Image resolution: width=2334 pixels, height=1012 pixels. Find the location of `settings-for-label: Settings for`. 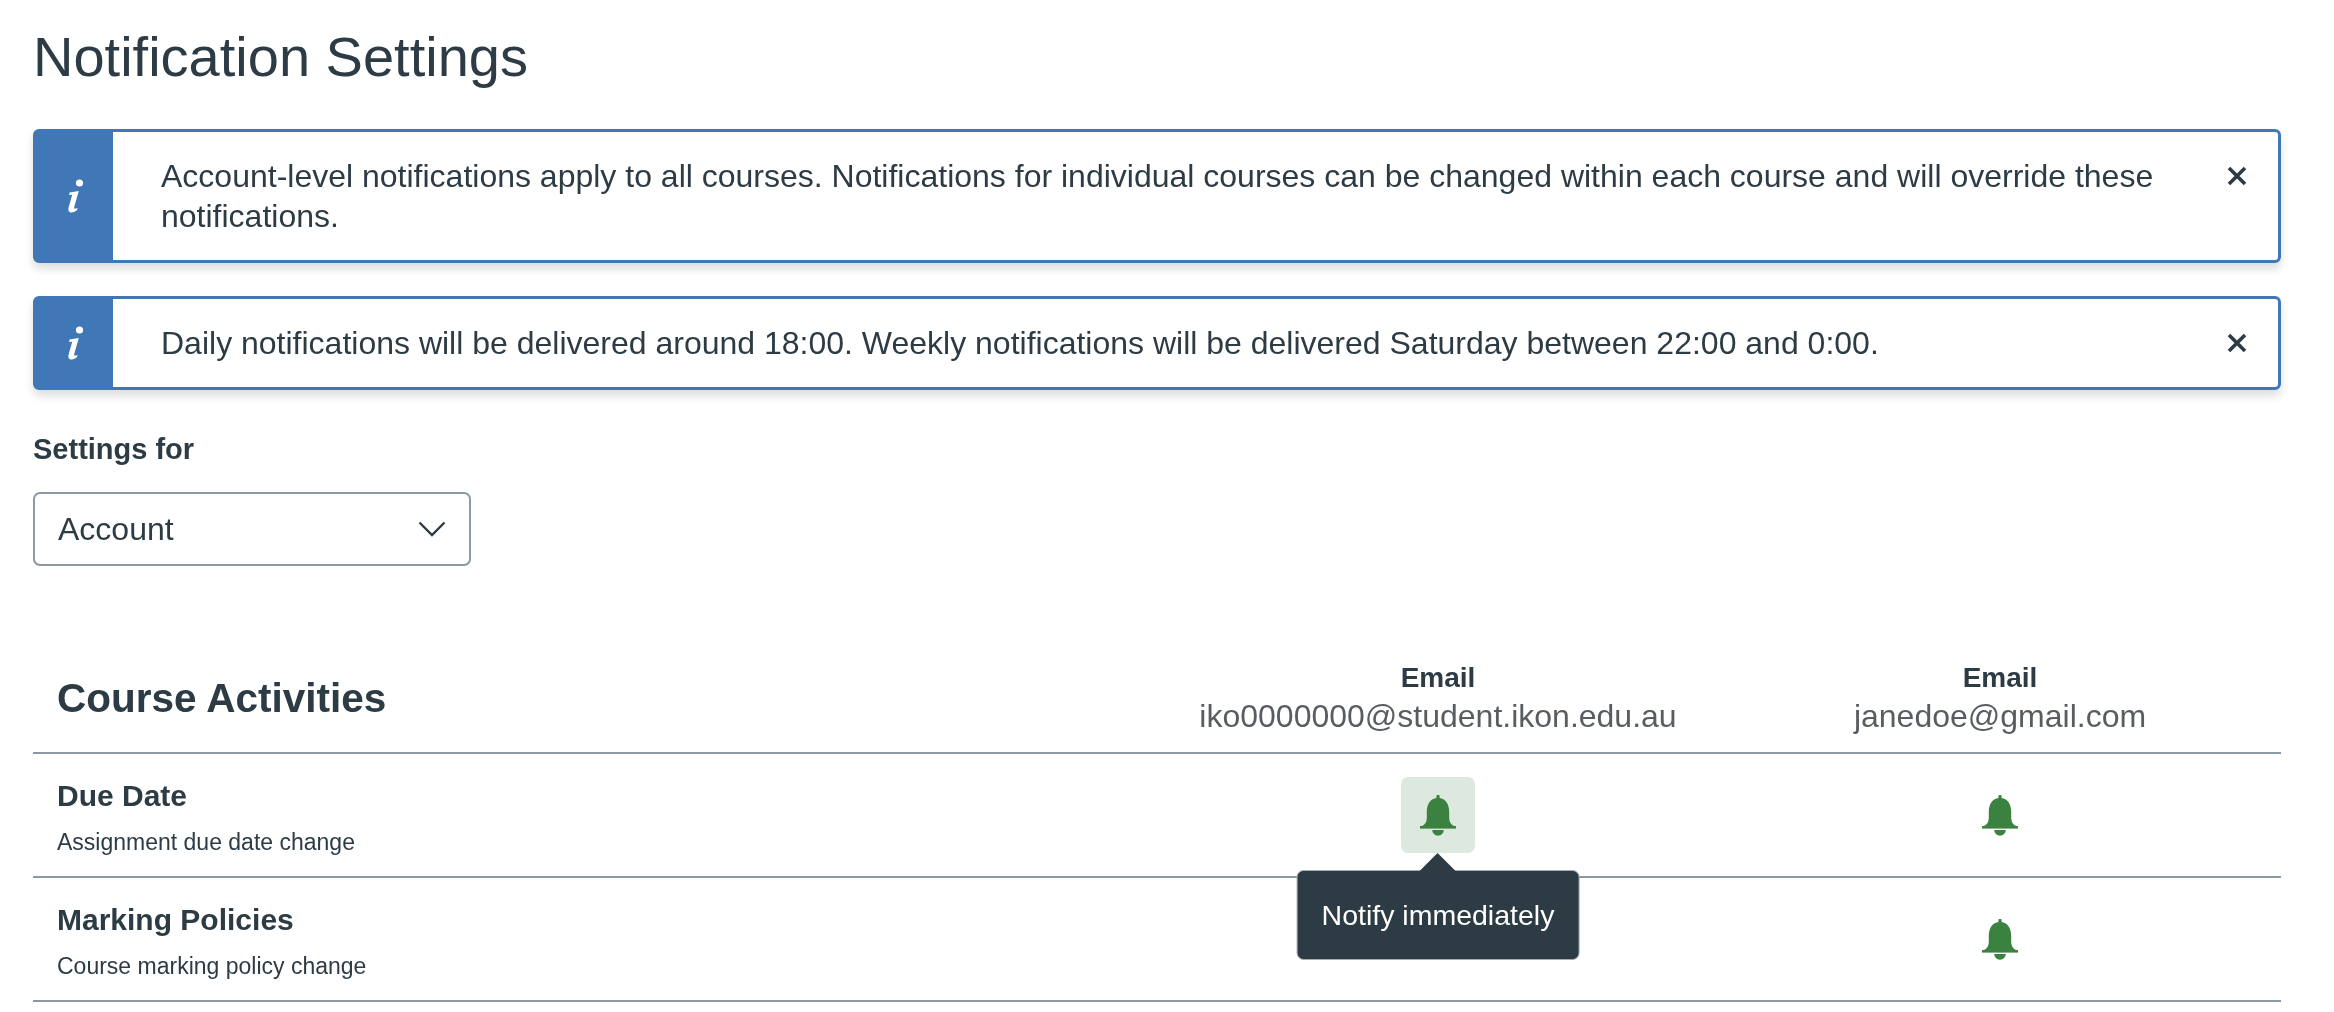

settings-for-label: Settings for is located at coordinates (114, 449).